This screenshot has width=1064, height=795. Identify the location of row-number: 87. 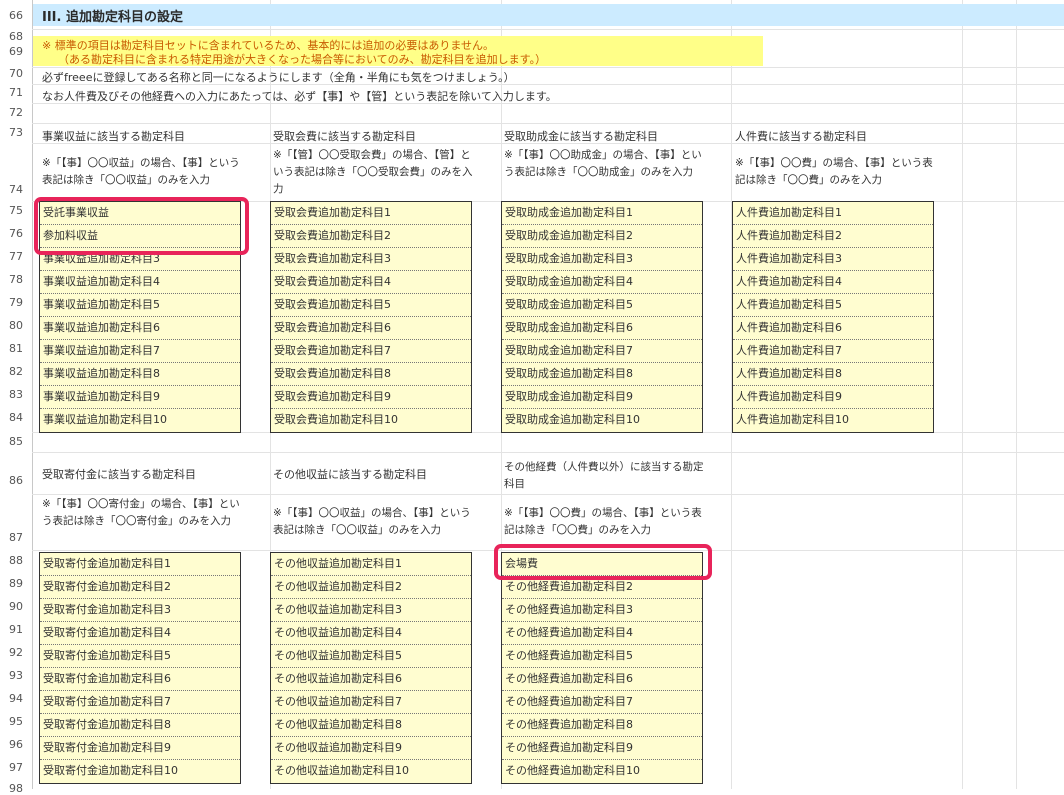
(16, 537).